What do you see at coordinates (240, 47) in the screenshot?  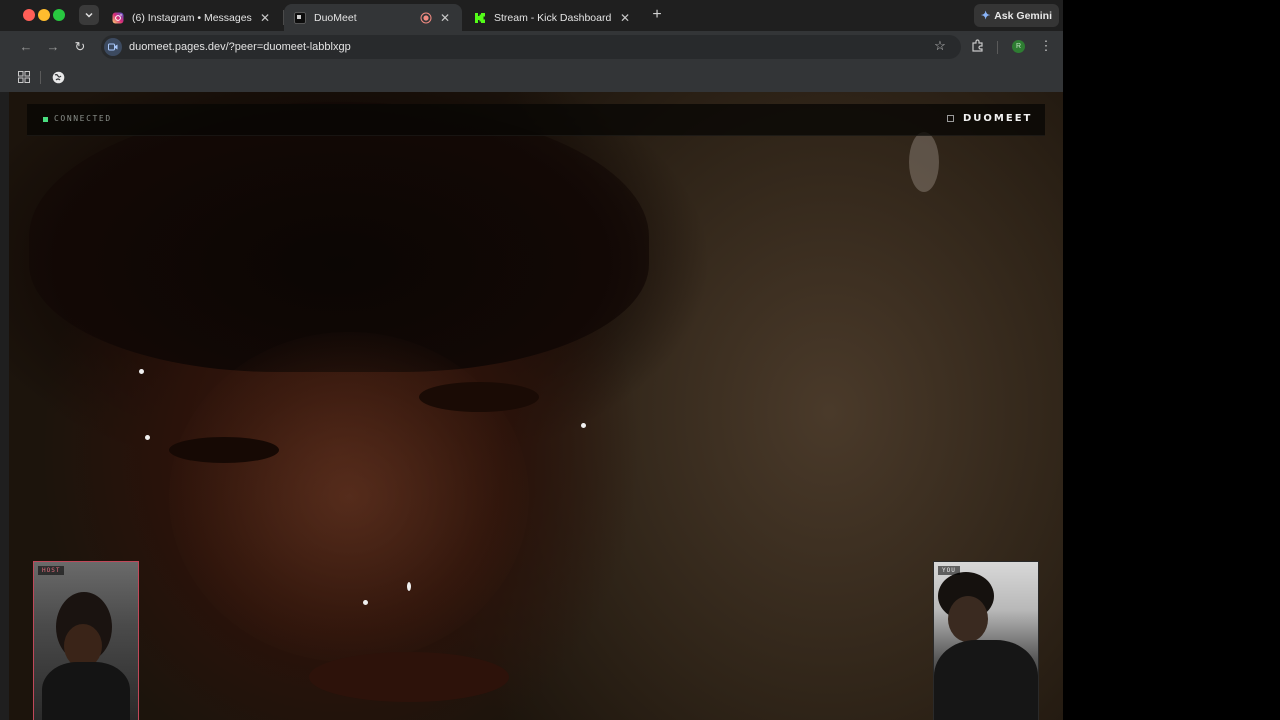 I see `url-text: duomeet.pages.dev/?peer=duomeet-labblxgp` at bounding box center [240, 47].